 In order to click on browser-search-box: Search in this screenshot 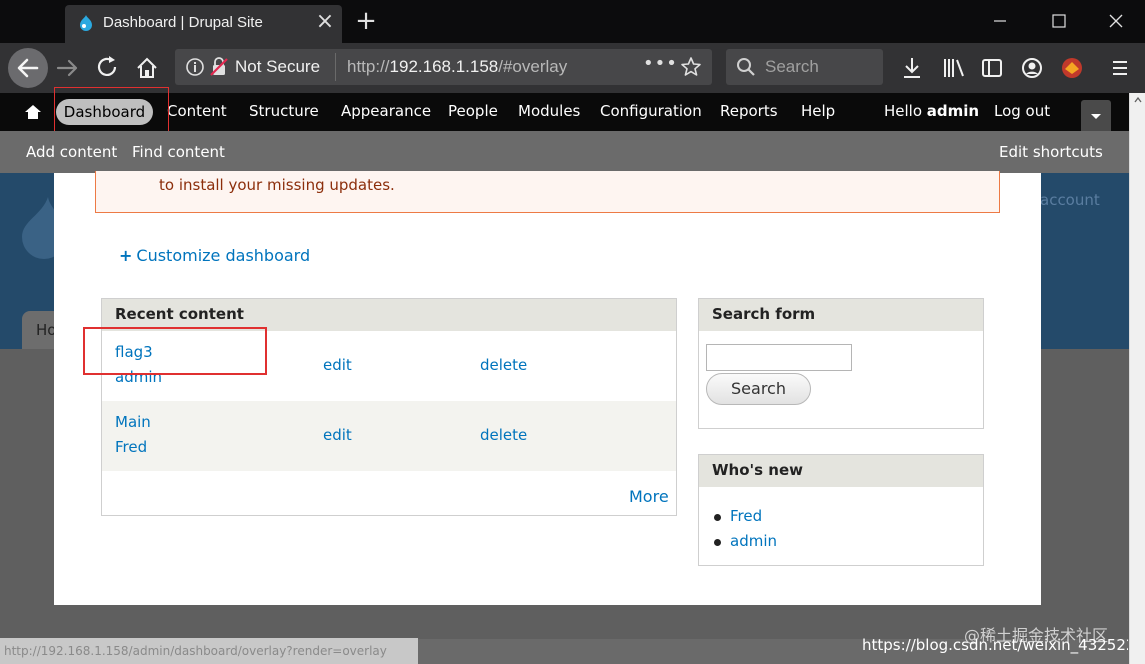, I will do `click(804, 67)`.